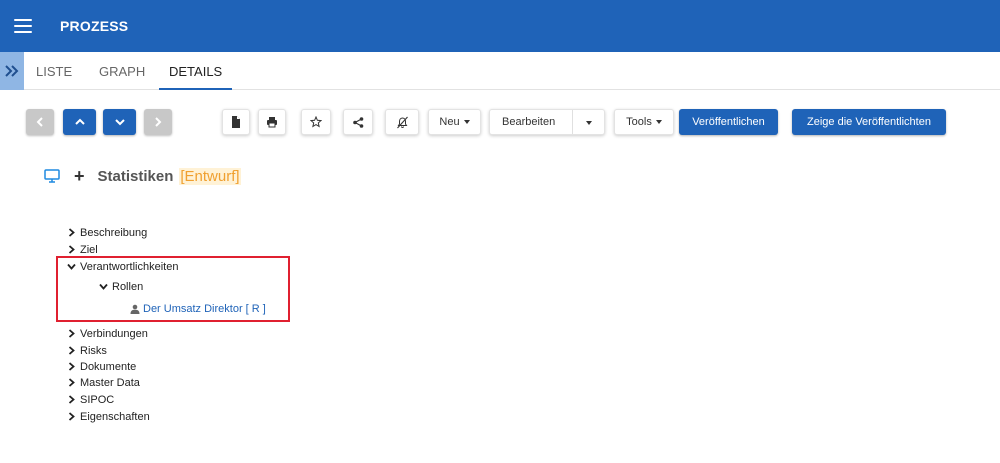 This screenshot has height=463, width=1000. I want to click on tree-item-beschreibung: Beschreibung, so click(107, 232).